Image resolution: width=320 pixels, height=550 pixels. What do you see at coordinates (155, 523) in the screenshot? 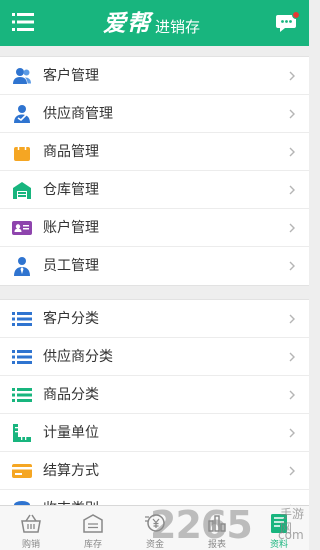
I see `money-icon` at bounding box center [155, 523].